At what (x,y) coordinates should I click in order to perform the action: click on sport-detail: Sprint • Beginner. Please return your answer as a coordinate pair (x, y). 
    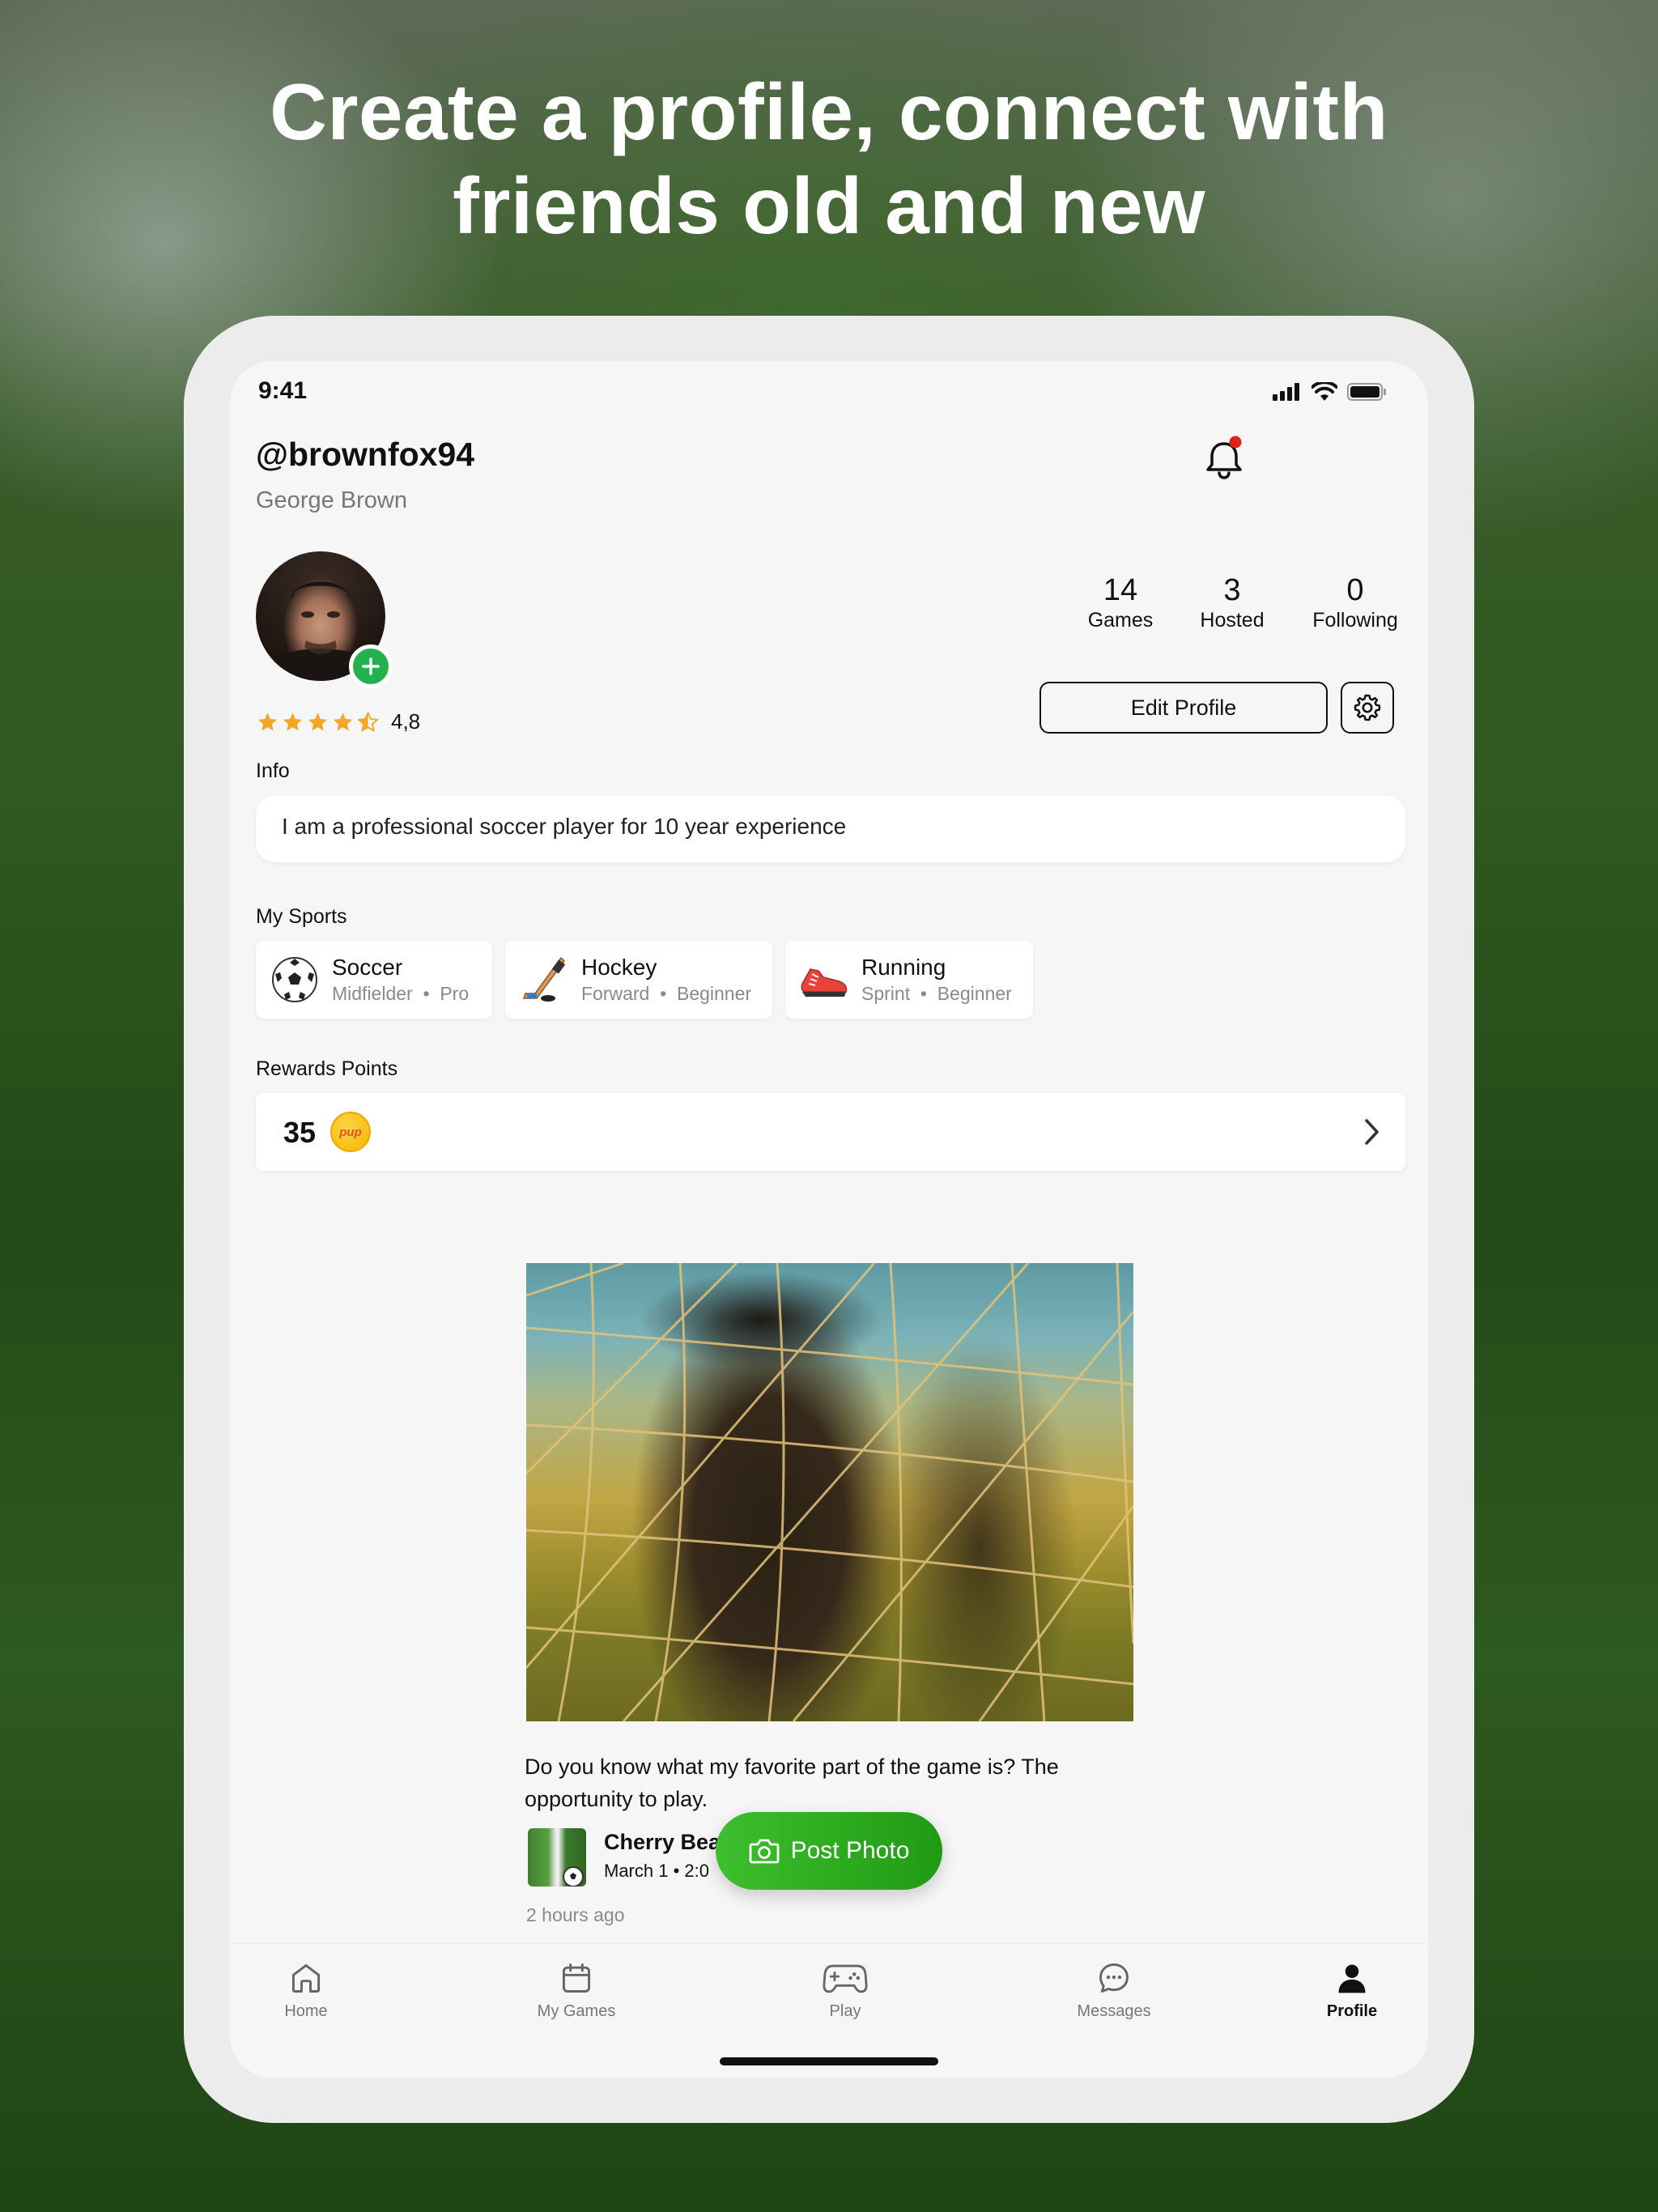
    Looking at the image, I should click on (936, 994).